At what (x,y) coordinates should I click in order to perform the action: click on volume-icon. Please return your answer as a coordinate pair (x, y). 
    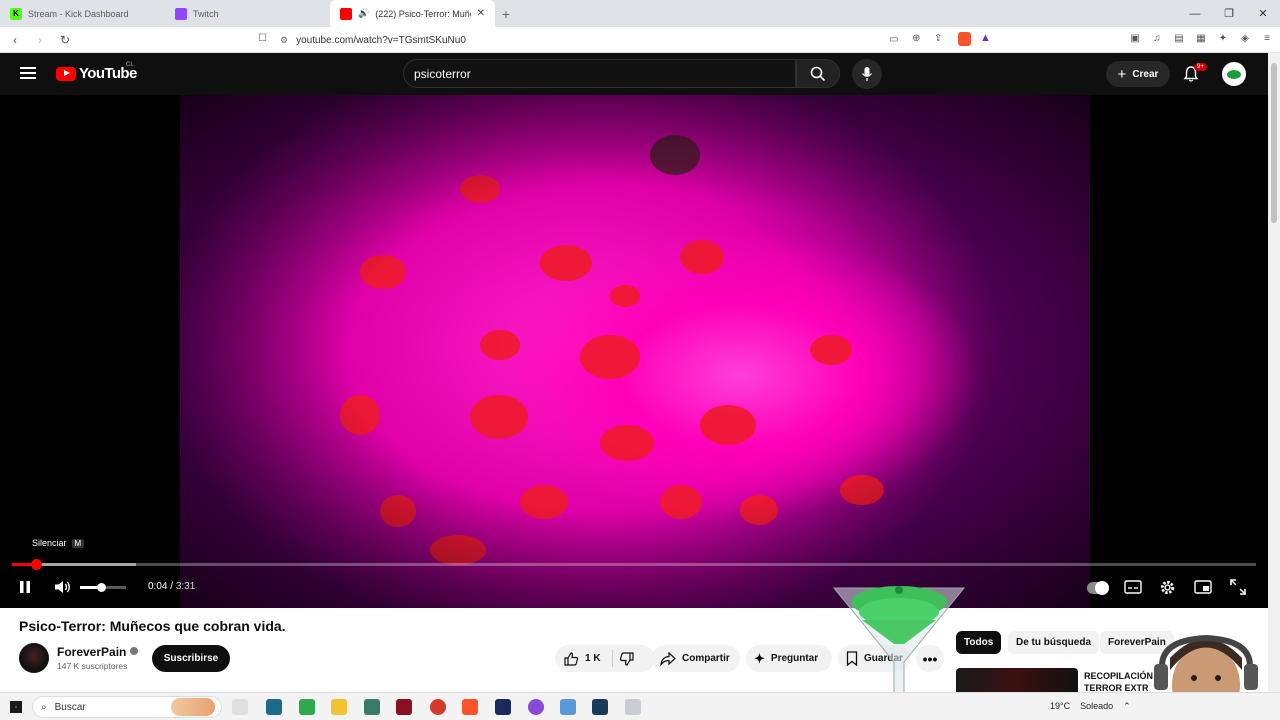
    Looking at the image, I should click on (62, 587).